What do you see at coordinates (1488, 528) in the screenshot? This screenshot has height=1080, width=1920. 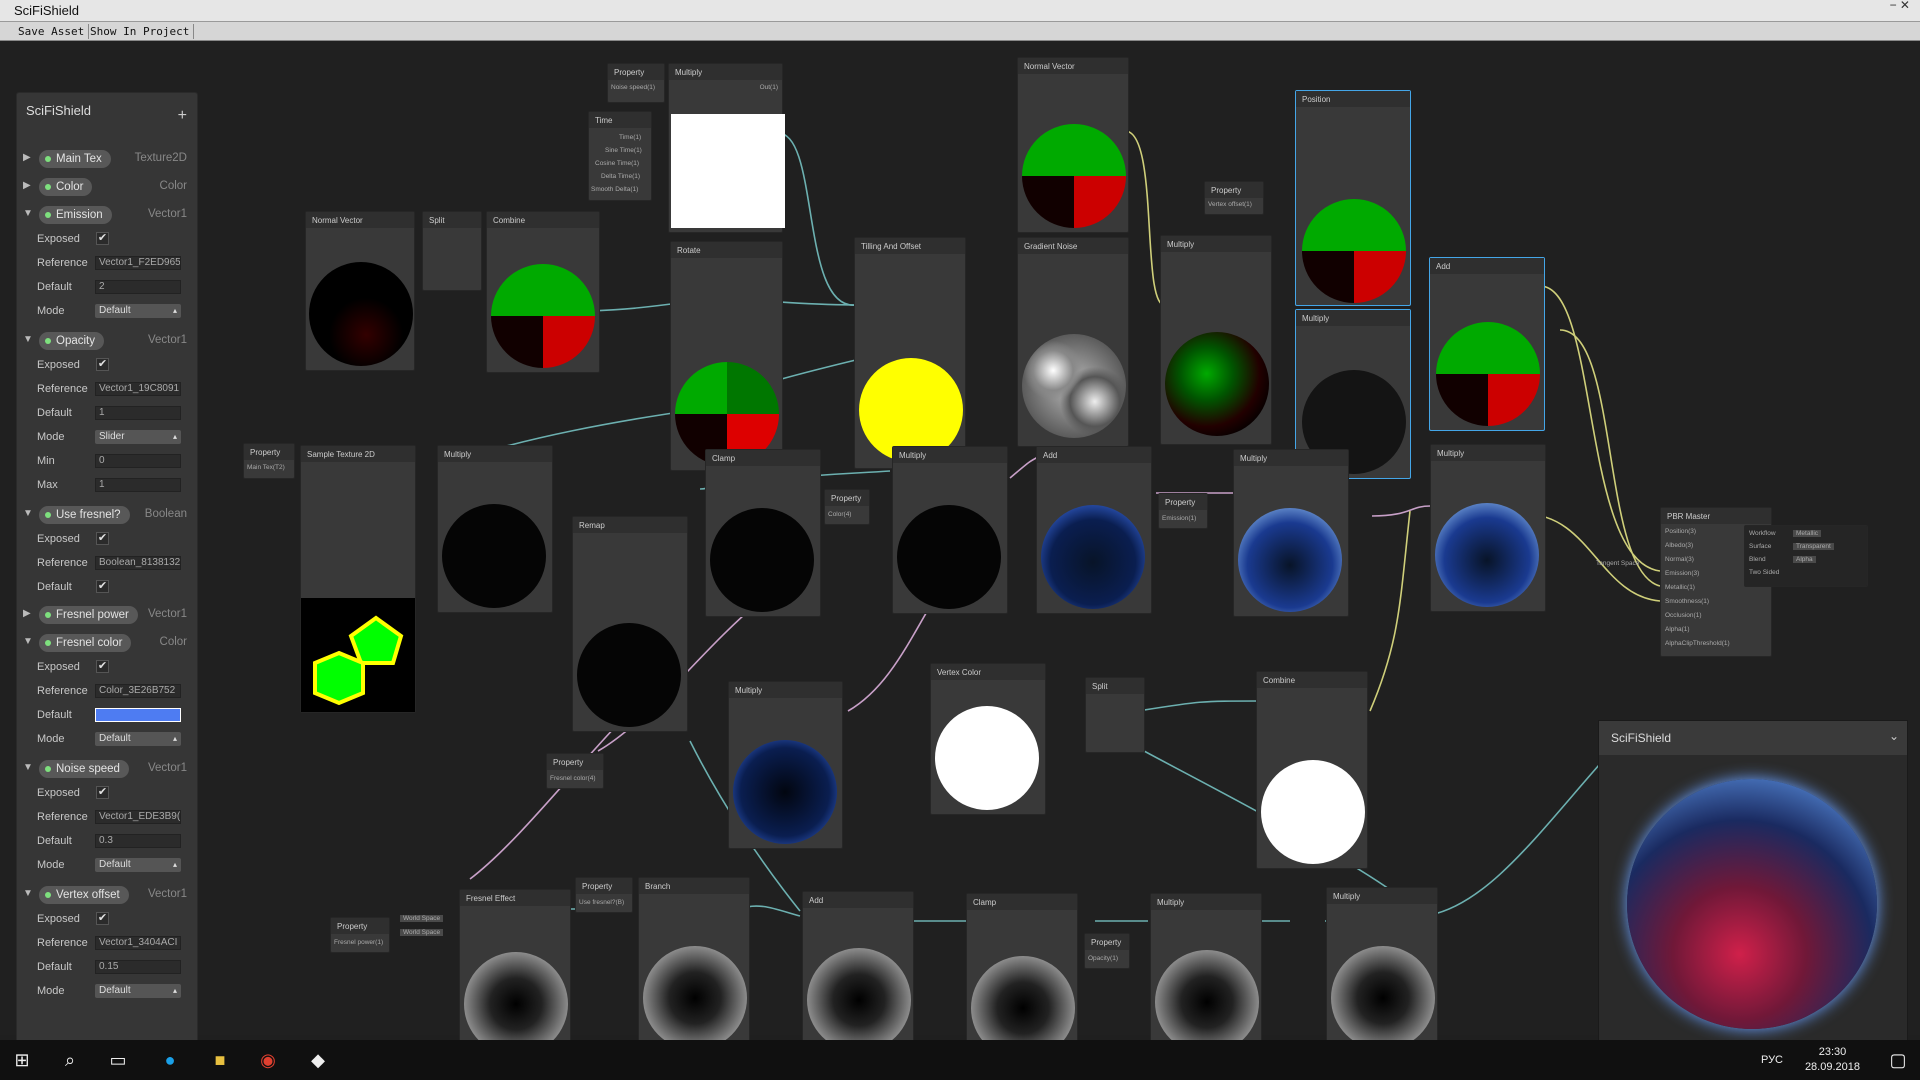 I see `node-multiply-7: Multiply` at bounding box center [1488, 528].